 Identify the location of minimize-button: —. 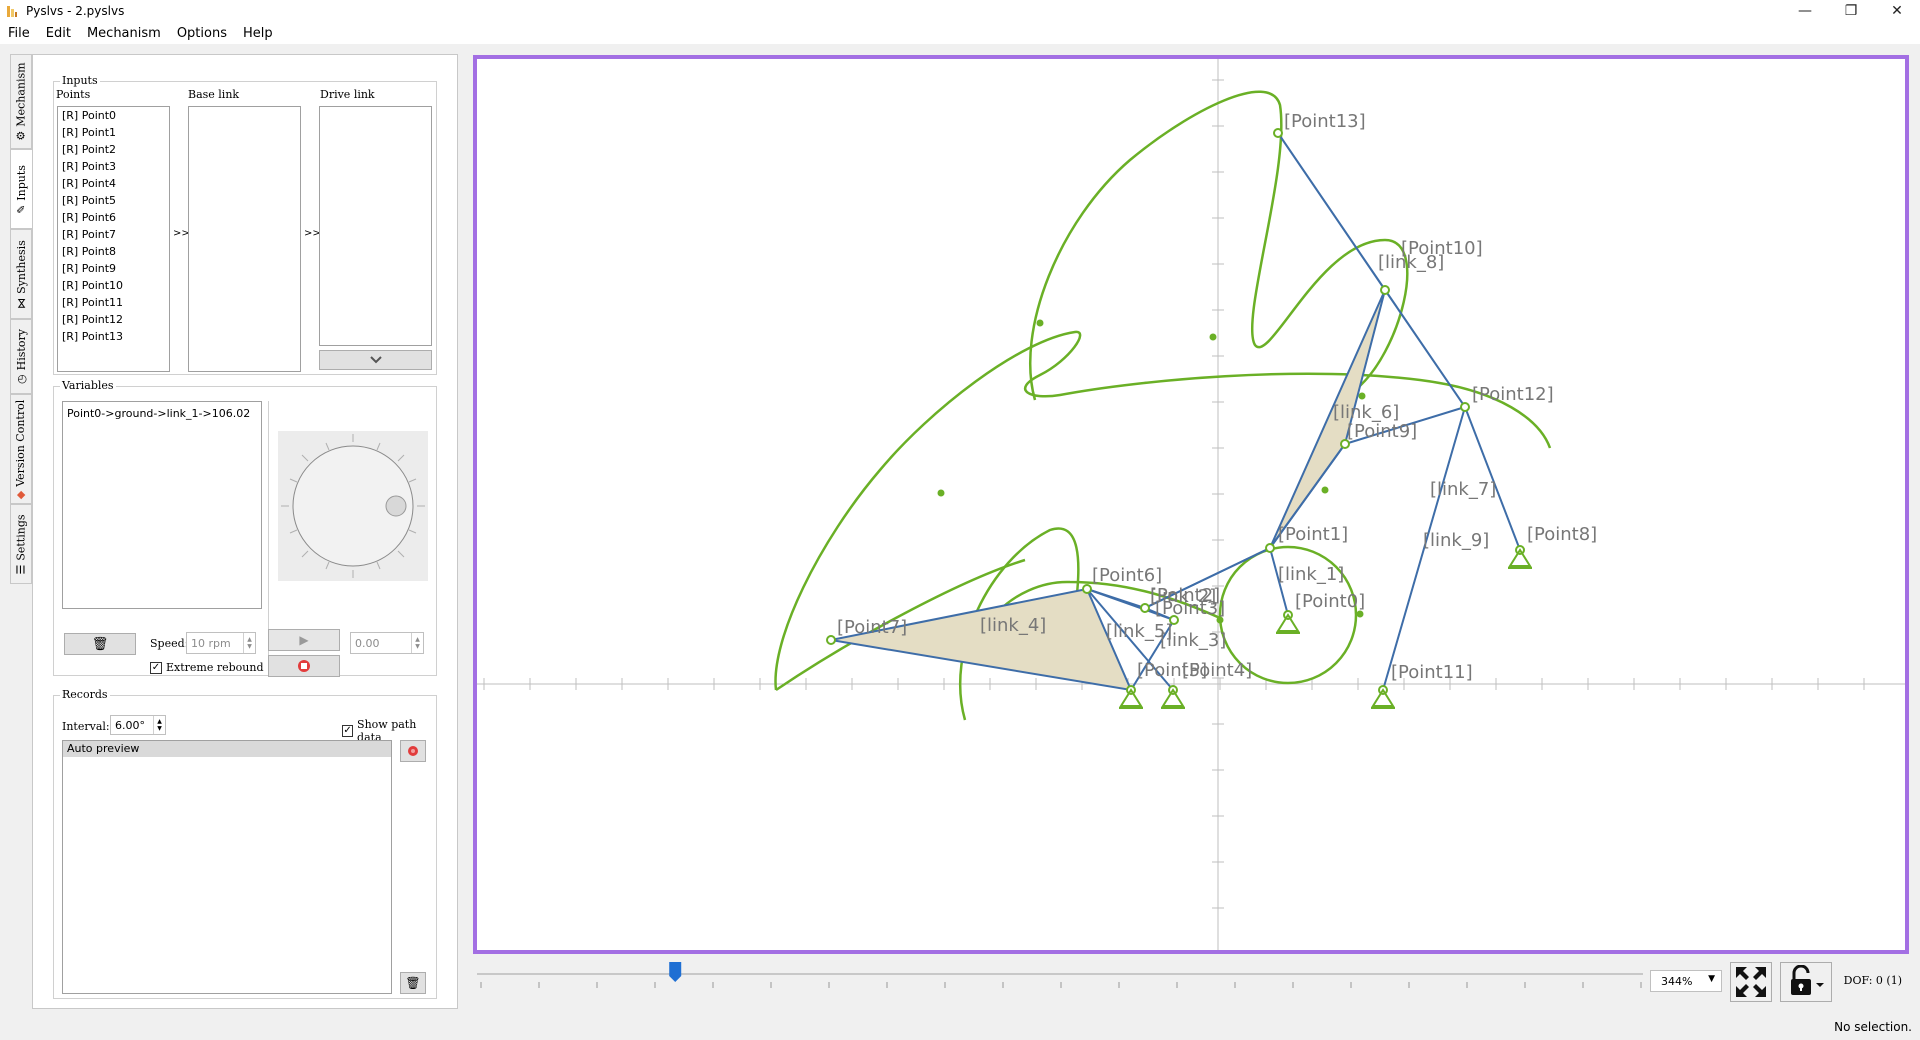
(1805, 11).